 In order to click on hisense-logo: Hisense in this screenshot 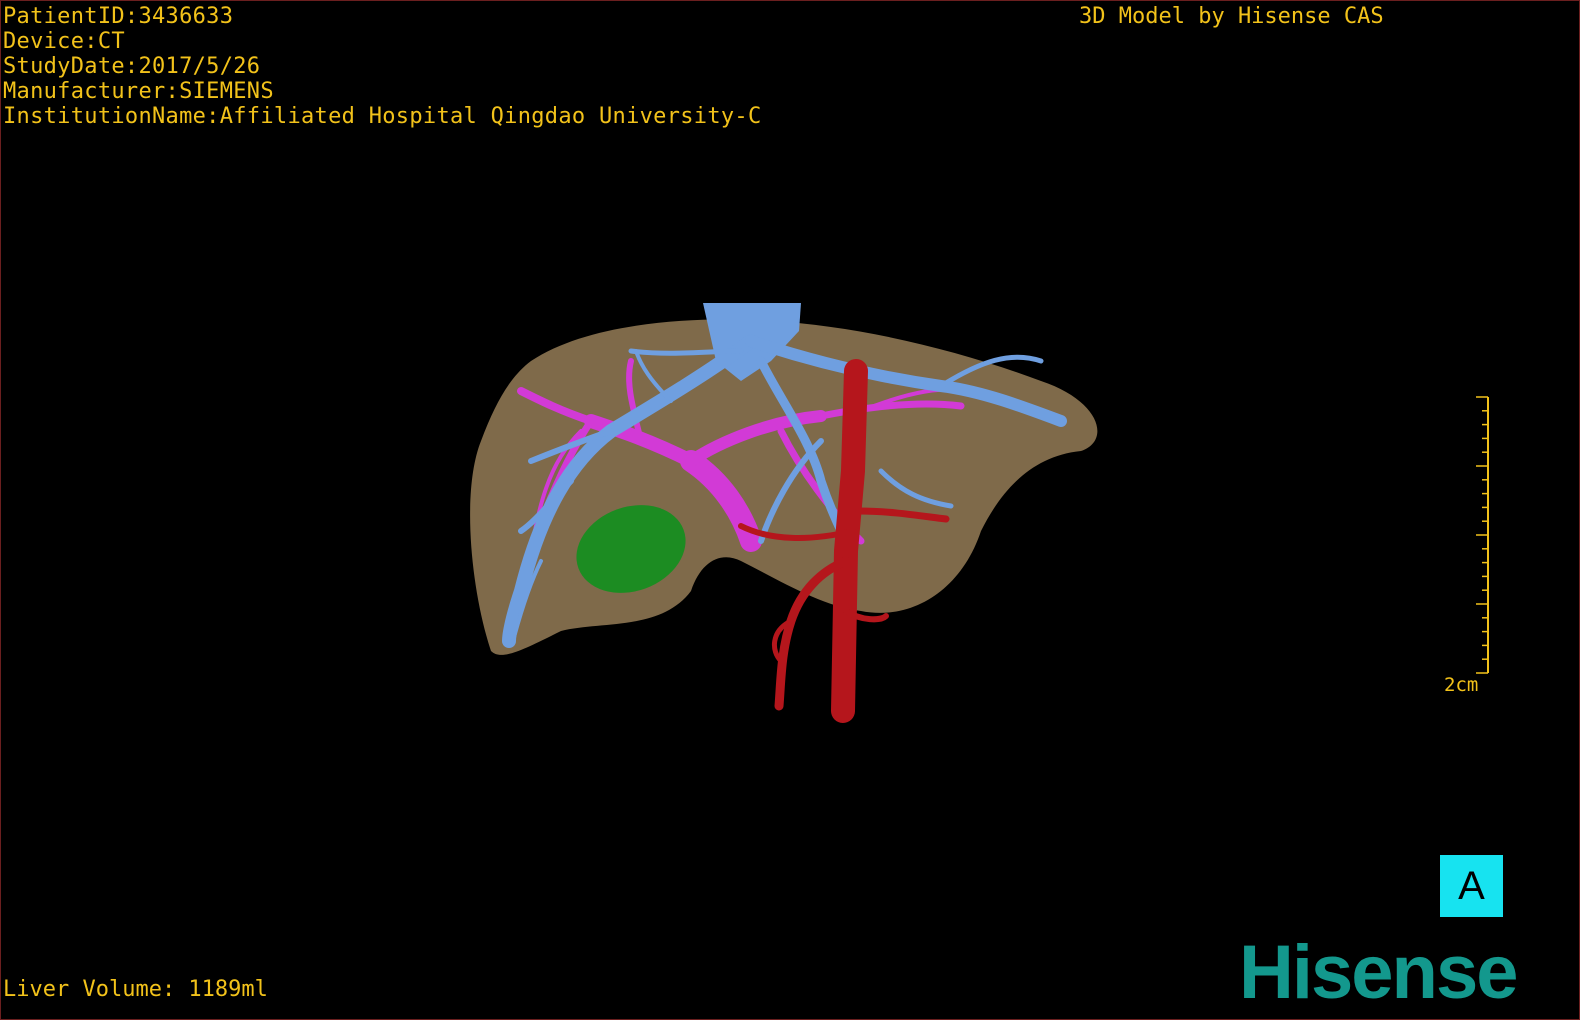, I will do `click(1378, 972)`.